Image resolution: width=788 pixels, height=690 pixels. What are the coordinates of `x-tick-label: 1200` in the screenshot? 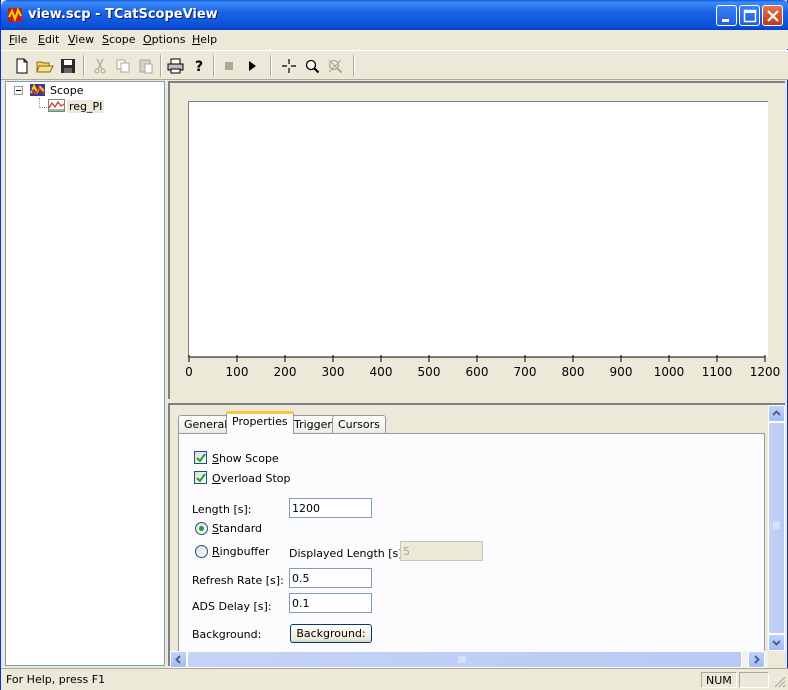 It's located at (765, 372).